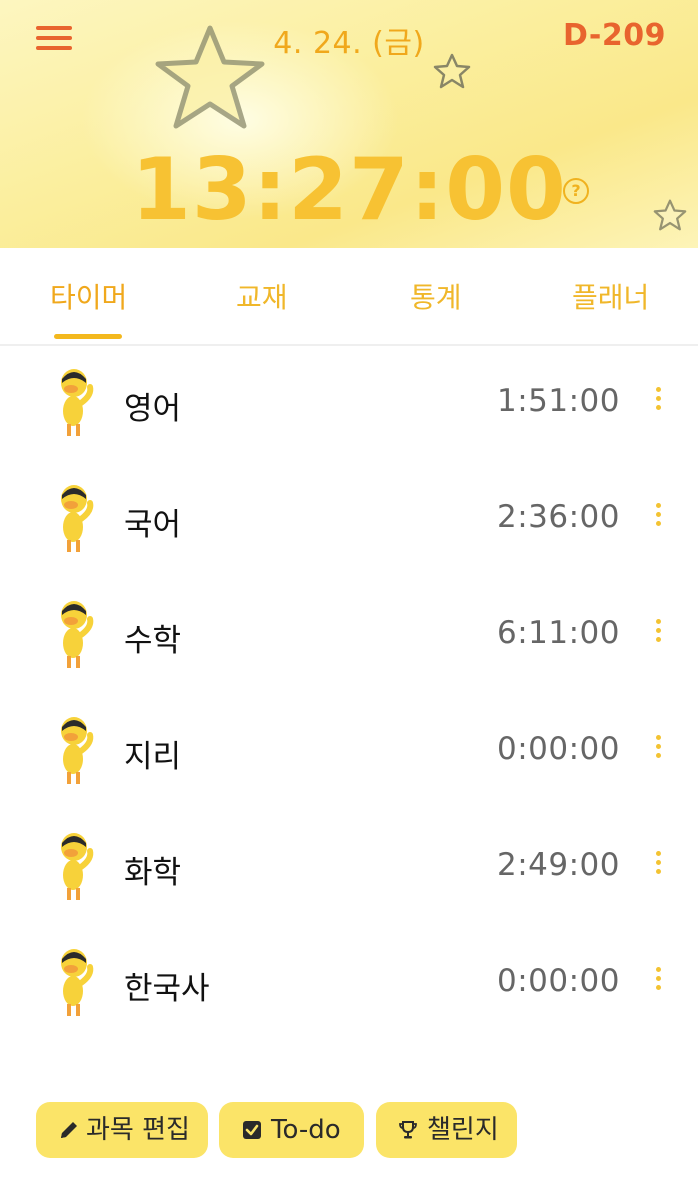 The image size is (698, 1200). I want to click on subject-name: 한국사, so click(167, 989).